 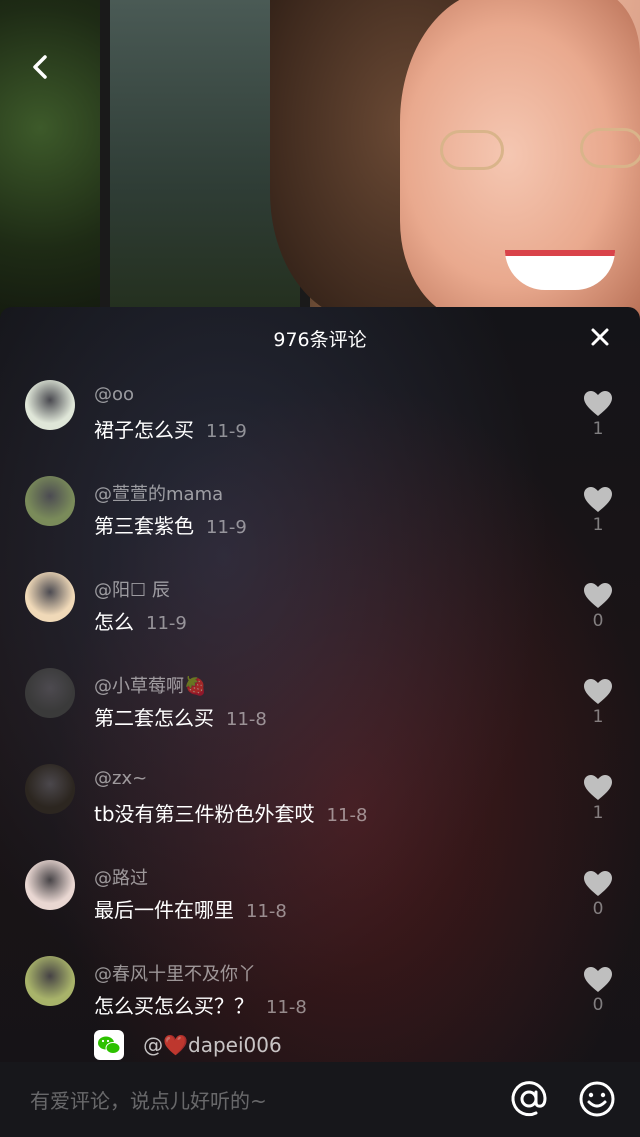 I want to click on comment-content-line: tb没有第三件粉色外套哎 11-8, so click(x=230, y=812).